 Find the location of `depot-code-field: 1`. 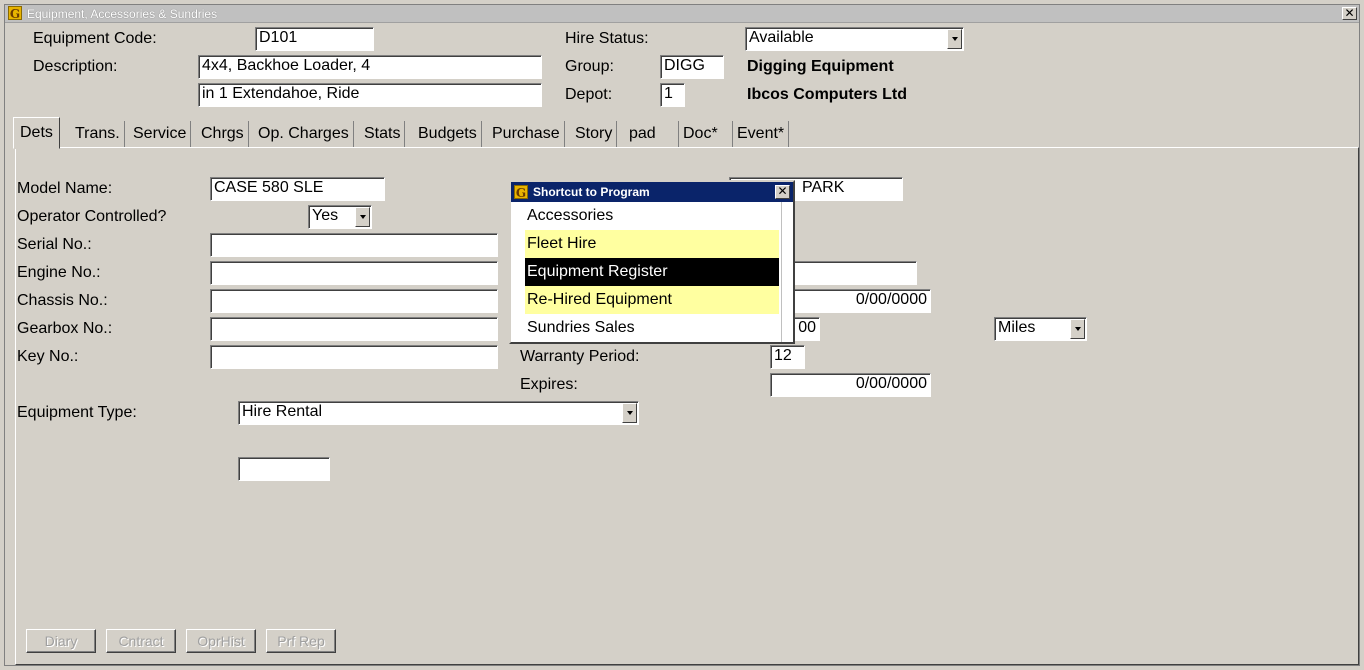

depot-code-field: 1 is located at coordinates (672, 95).